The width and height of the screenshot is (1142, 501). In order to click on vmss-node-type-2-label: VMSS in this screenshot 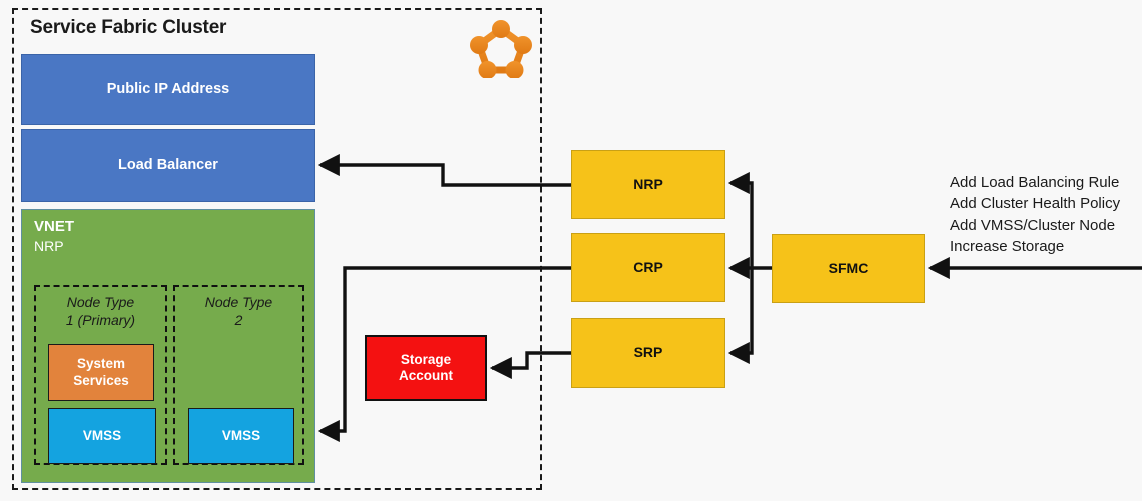, I will do `click(241, 435)`.